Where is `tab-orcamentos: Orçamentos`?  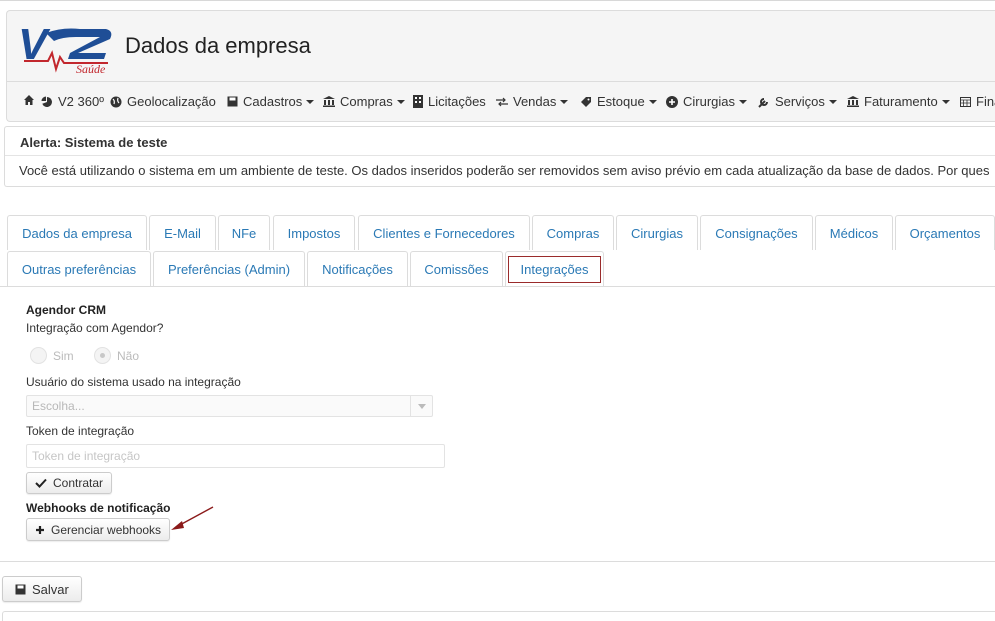 tab-orcamentos: Orçamentos is located at coordinates (945, 232).